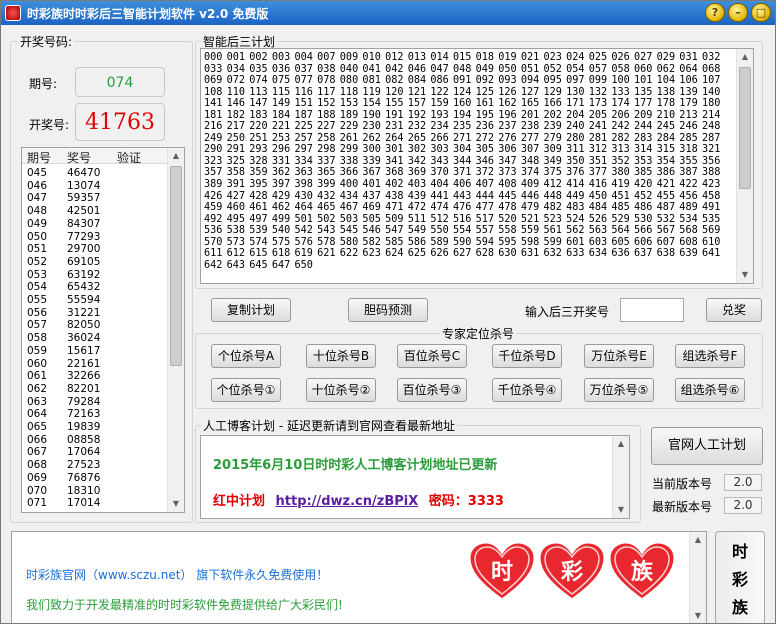  Describe the element at coordinates (347, 501) in the screenshot. I see `blog-link: http://dwz.cn/zBPiX` at that location.